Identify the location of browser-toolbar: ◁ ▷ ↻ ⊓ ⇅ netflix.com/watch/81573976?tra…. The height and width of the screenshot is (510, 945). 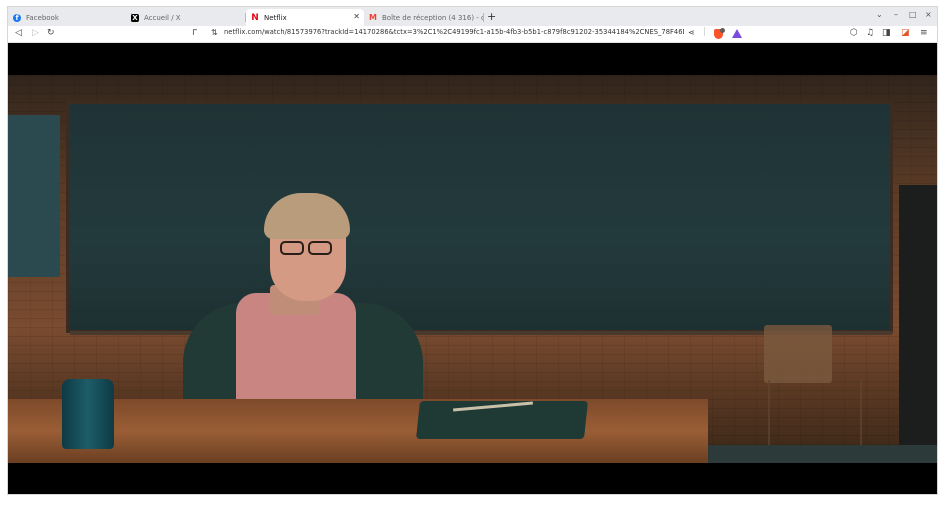
(472, 34).